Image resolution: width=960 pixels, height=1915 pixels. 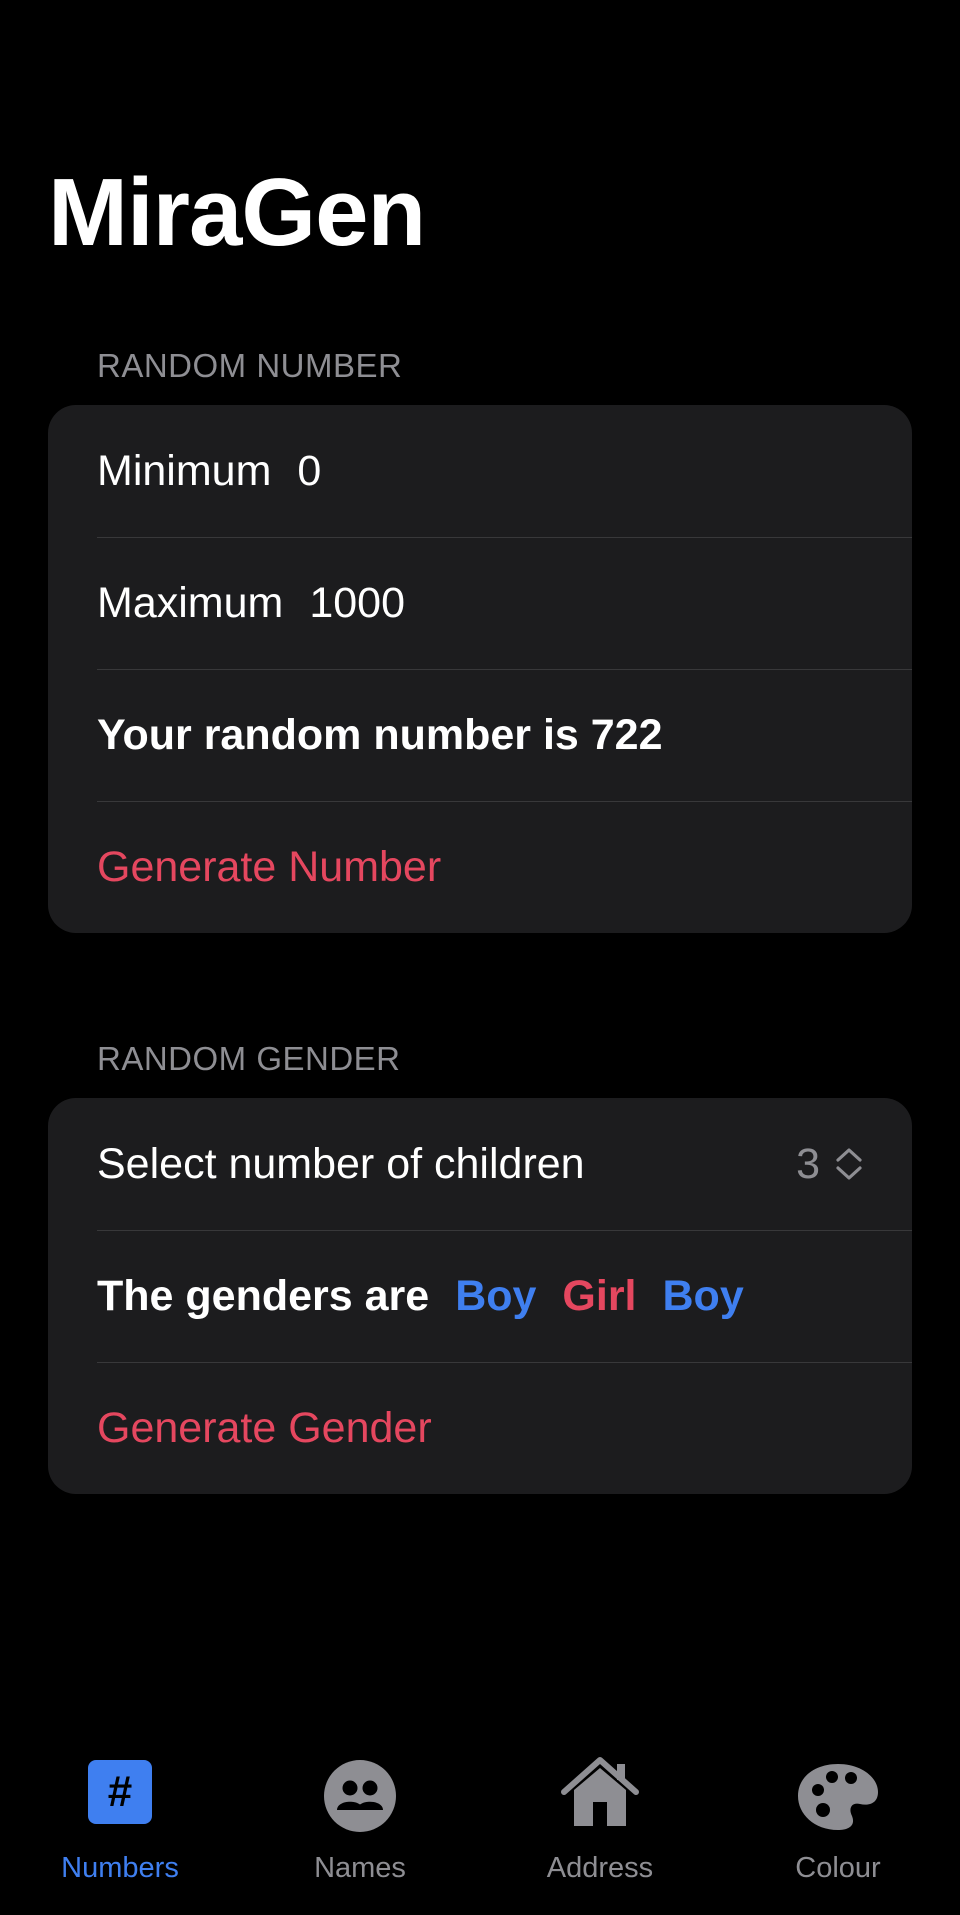 I want to click on genders-result-row: The genders are Boy Girl Boy, so click(x=480, y=1296).